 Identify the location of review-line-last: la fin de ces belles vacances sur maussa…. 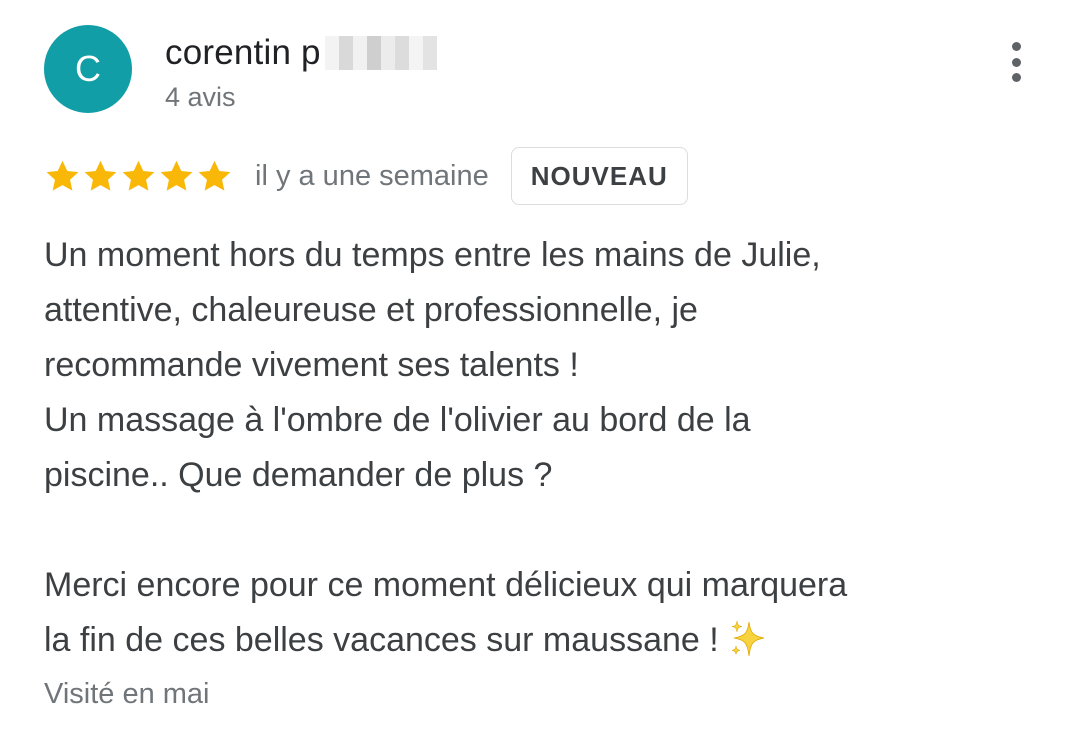
(544, 640).